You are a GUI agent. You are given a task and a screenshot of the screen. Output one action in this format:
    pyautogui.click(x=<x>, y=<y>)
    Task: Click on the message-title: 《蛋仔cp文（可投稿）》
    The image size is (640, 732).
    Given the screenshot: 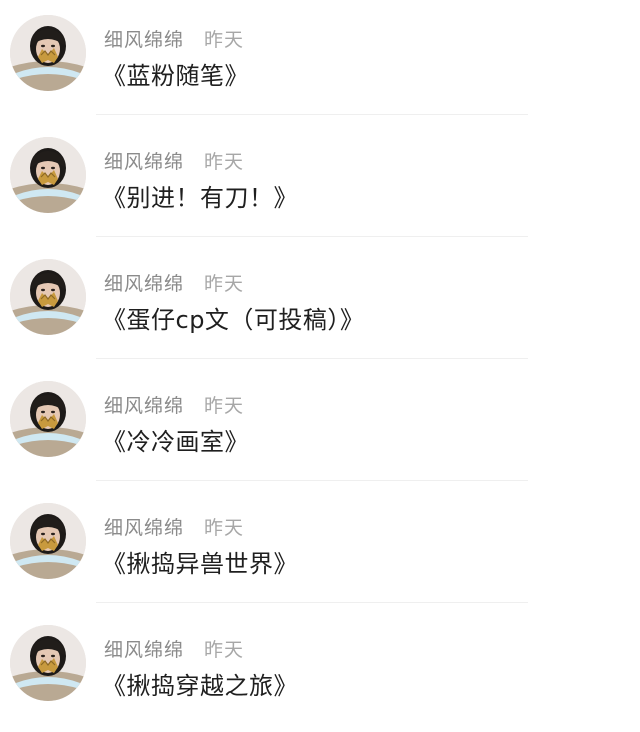 What is the action you would take?
    pyautogui.click(x=233, y=317)
    